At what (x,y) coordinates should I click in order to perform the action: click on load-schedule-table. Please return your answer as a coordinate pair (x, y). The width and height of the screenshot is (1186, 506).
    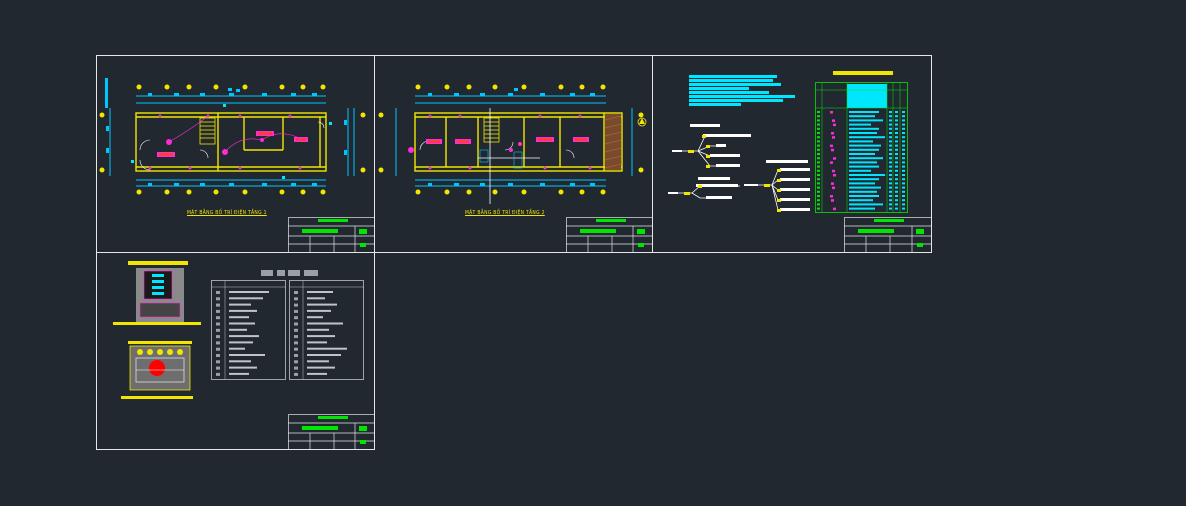
    Looking at the image, I should click on (861, 142).